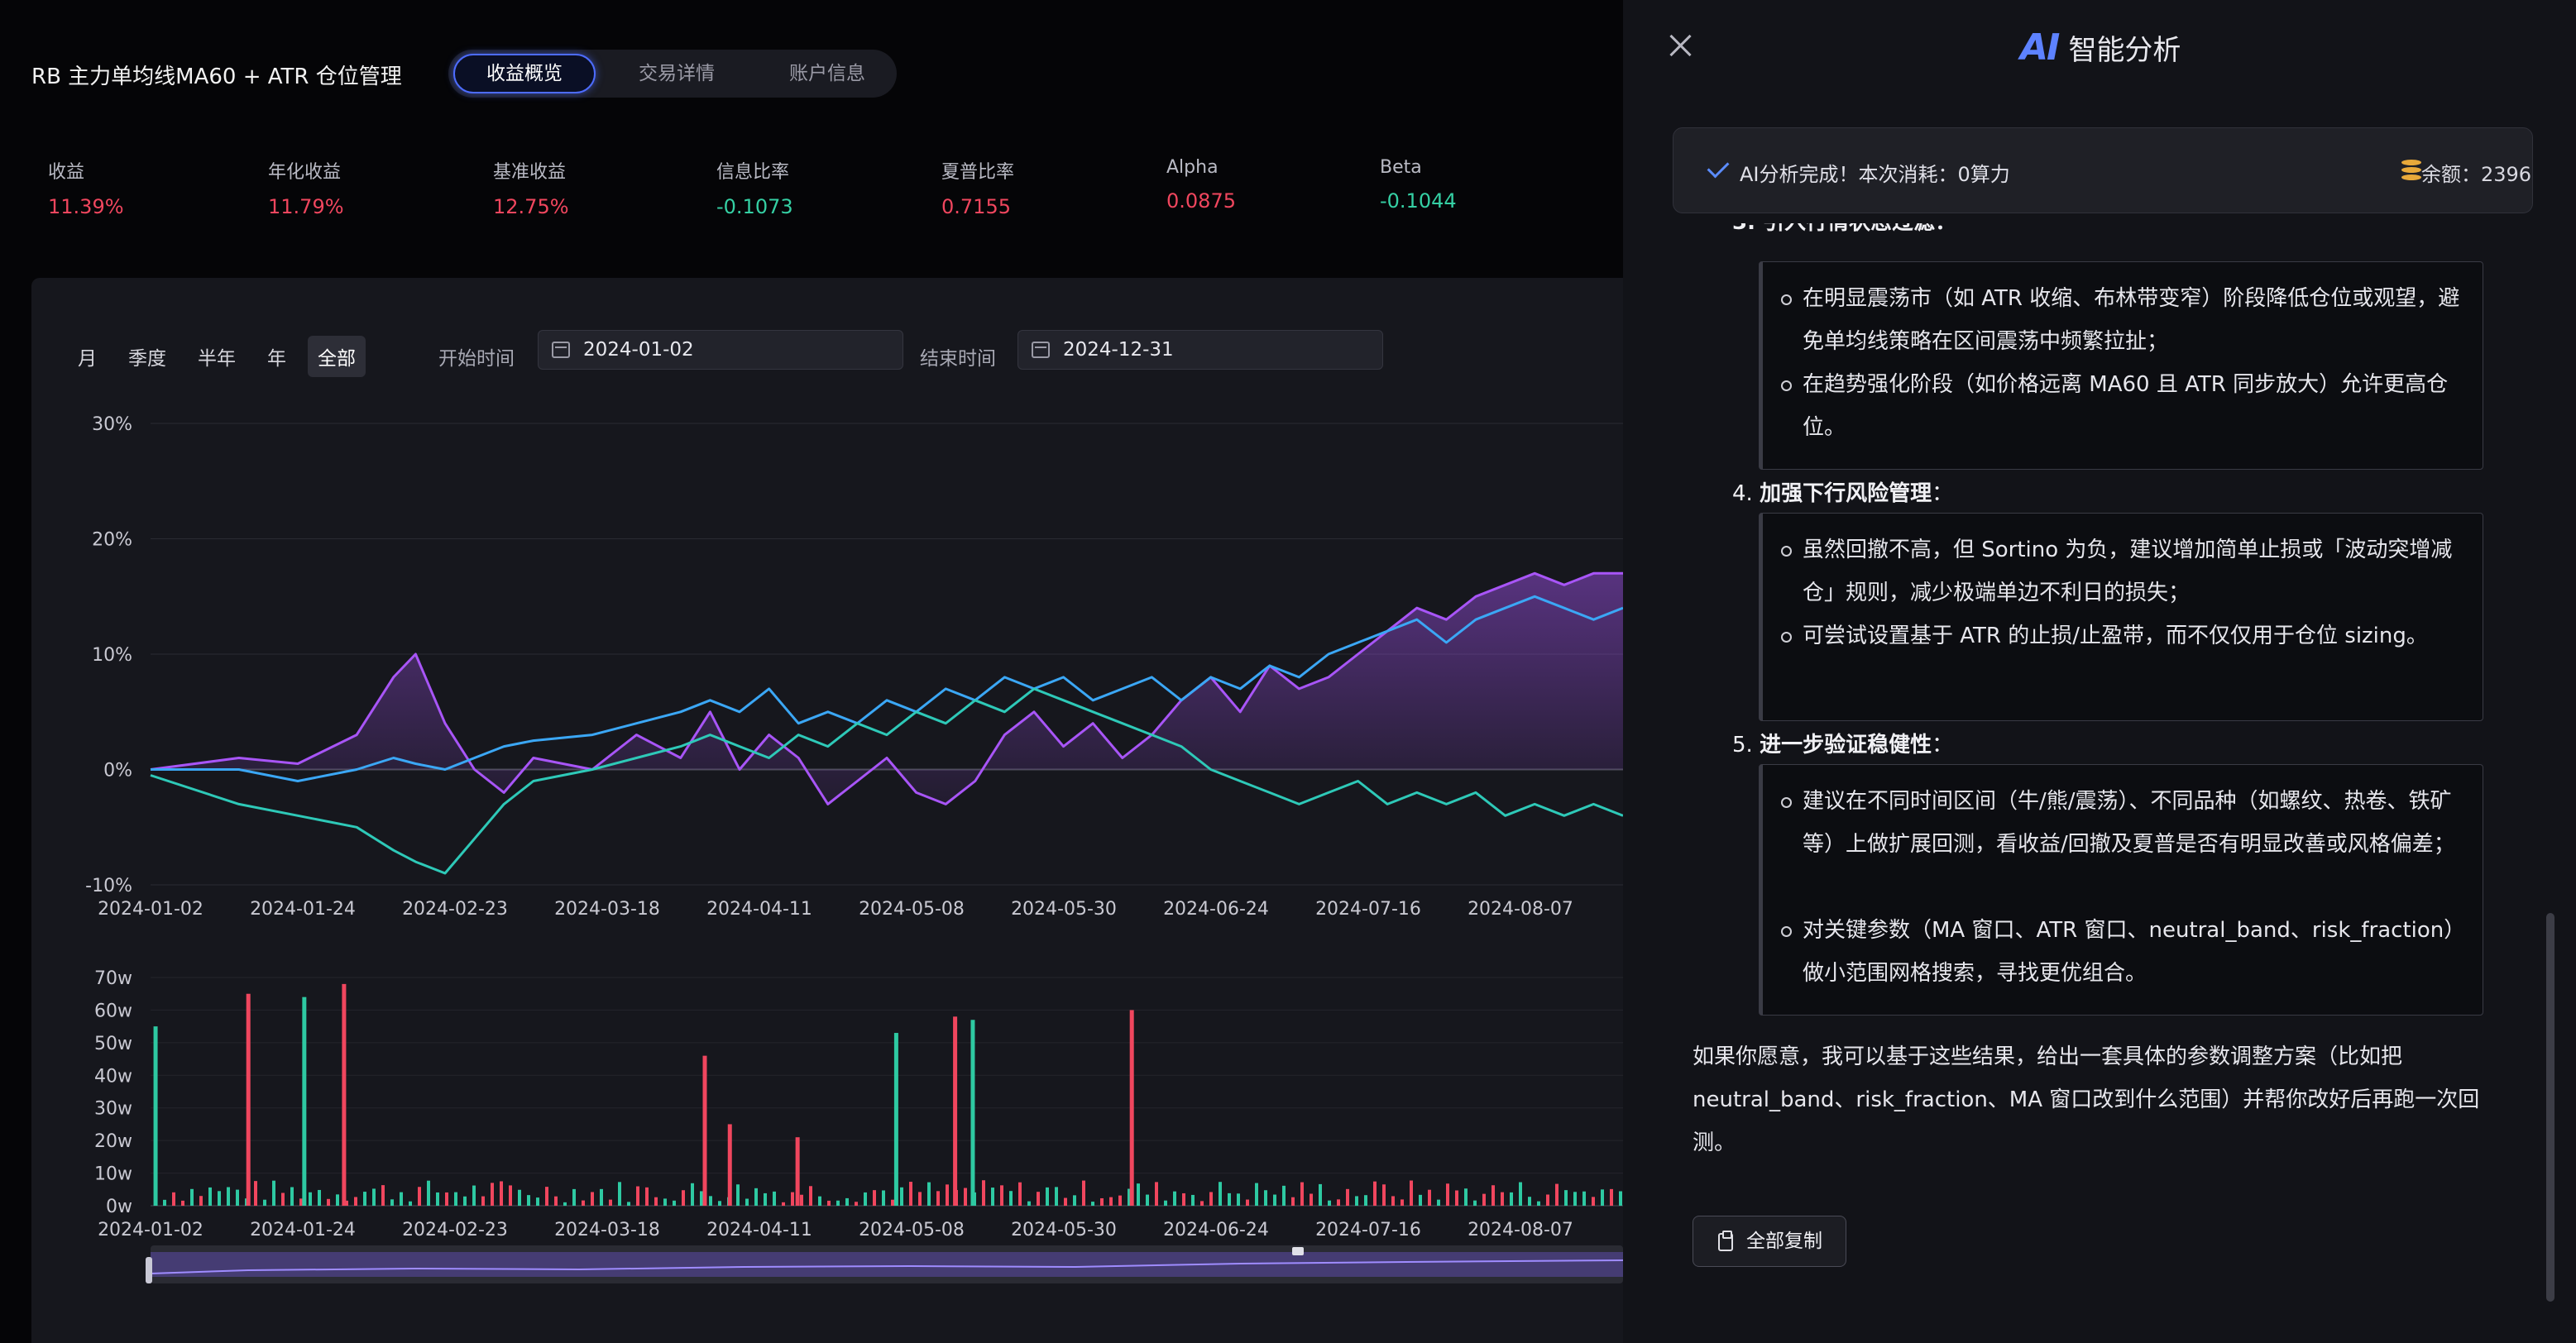 The width and height of the screenshot is (2576, 1343). I want to click on close-icon, so click(1680, 45).